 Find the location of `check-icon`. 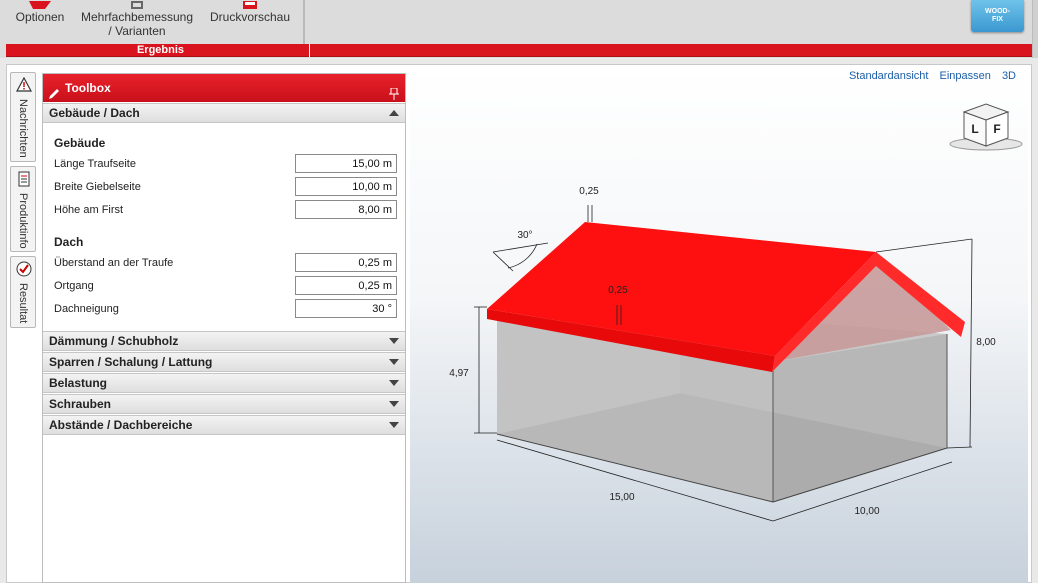

check-icon is located at coordinates (24, 269).